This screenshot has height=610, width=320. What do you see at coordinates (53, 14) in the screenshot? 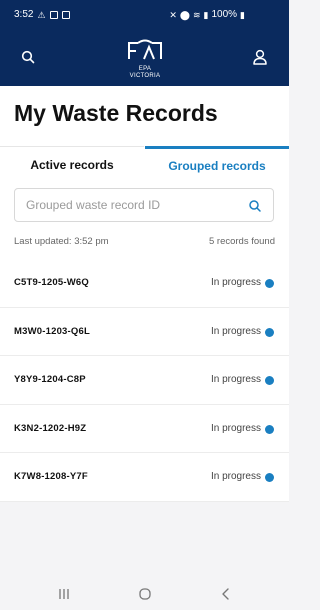
I see `gallery-icon` at bounding box center [53, 14].